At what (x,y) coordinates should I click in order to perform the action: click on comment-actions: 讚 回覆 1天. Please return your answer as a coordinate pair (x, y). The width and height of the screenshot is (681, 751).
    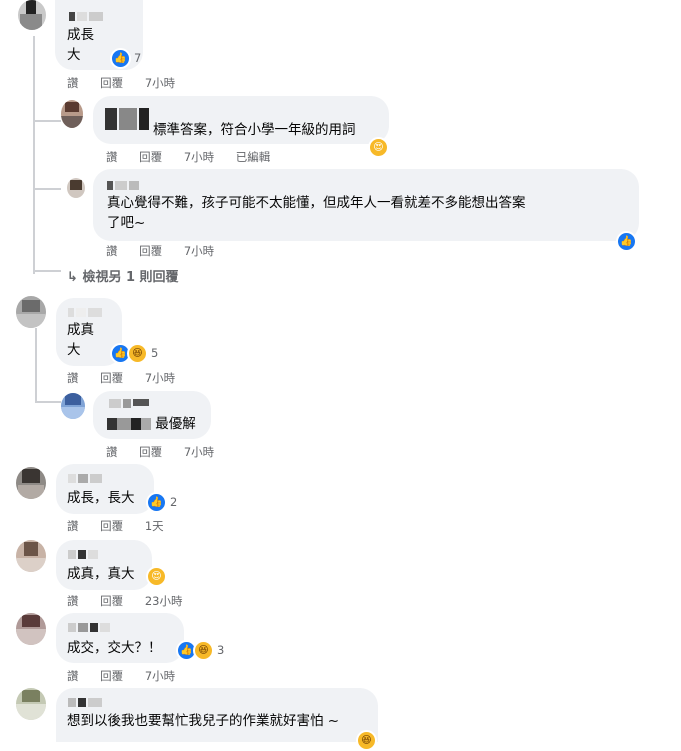
    Looking at the image, I should click on (124, 526).